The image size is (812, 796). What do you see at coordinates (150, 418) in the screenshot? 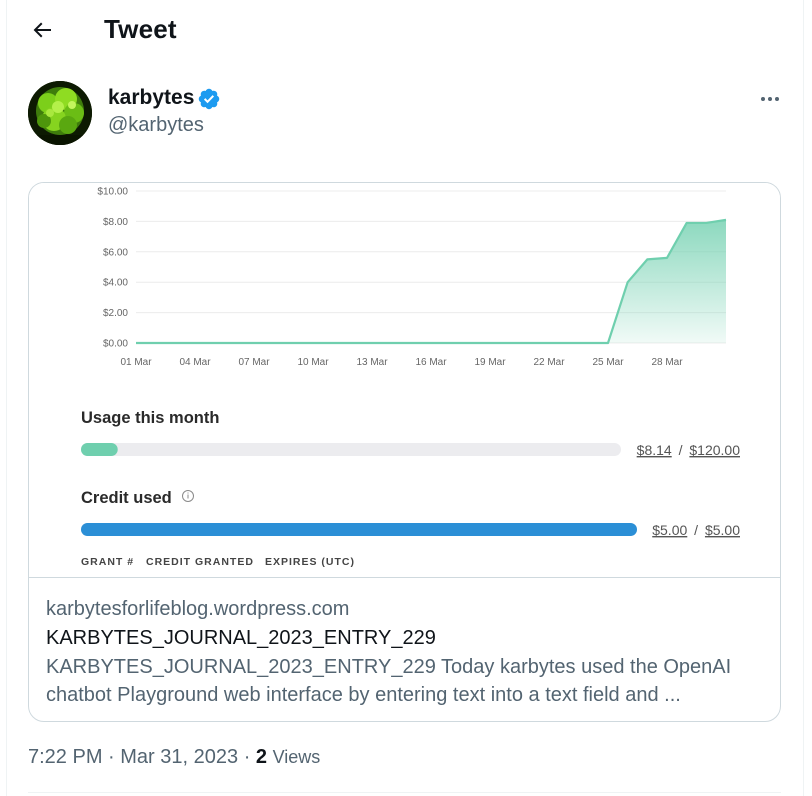
I see `usage-label: Usage this month` at bounding box center [150, 418].